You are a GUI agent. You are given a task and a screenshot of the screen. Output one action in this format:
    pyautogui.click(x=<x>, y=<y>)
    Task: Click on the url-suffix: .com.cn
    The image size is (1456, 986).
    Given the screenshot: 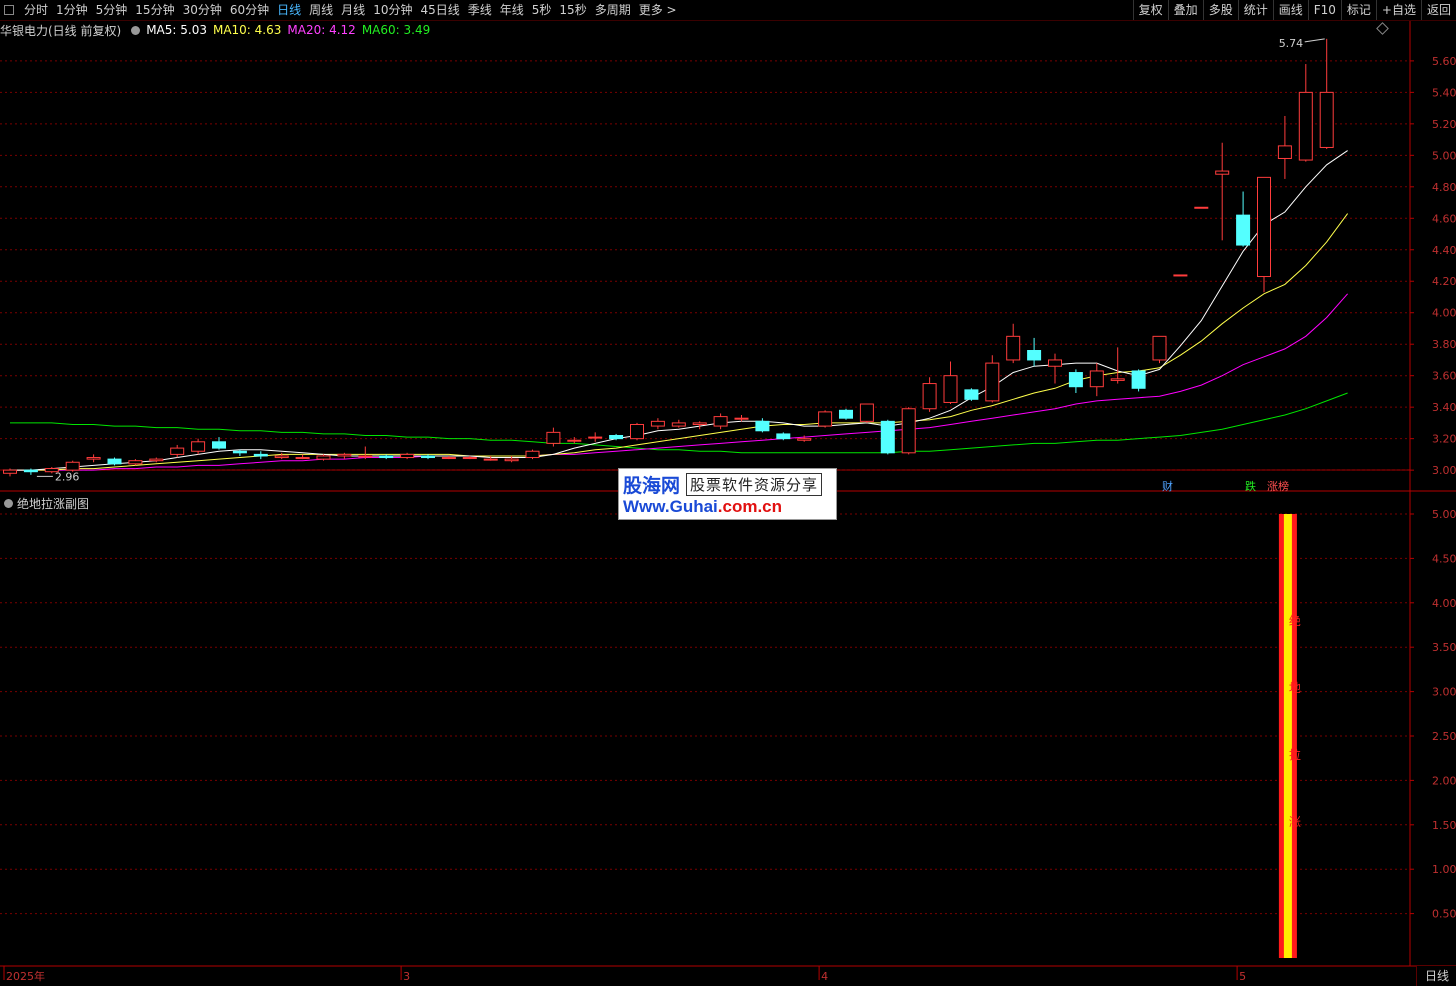 What is the action you would take?
    pyautogui.click(x=750, y=506)
    